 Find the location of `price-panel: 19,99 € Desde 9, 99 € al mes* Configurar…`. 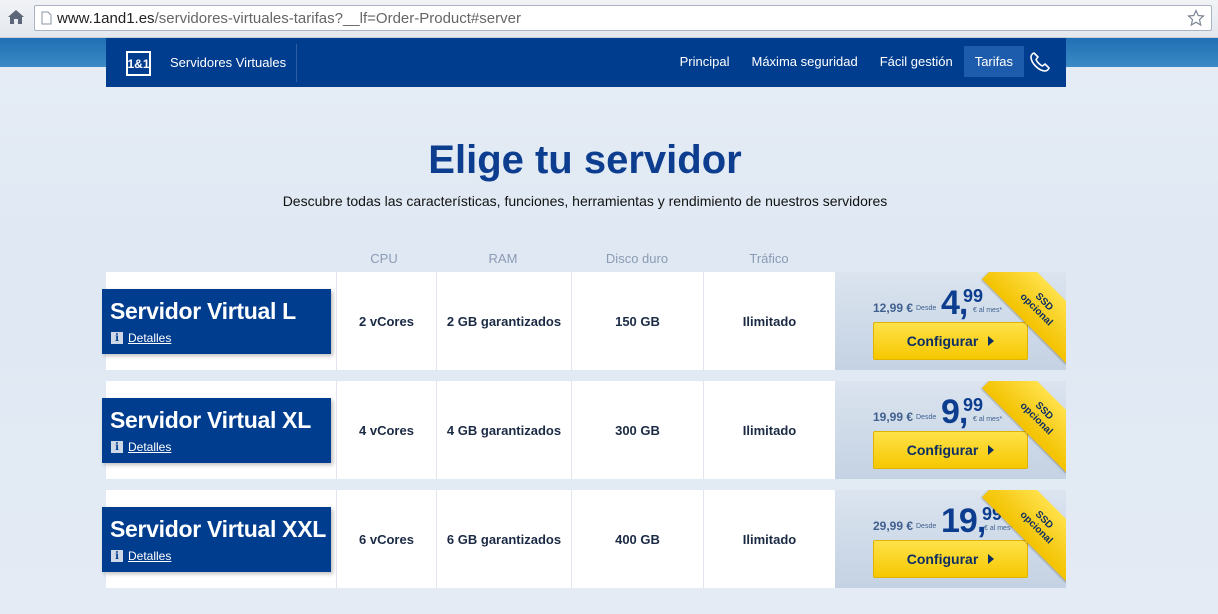

price-panel: 19,99 € Desde 9, 99 € al mes* Configurar… is located at coordinates (950, 430).